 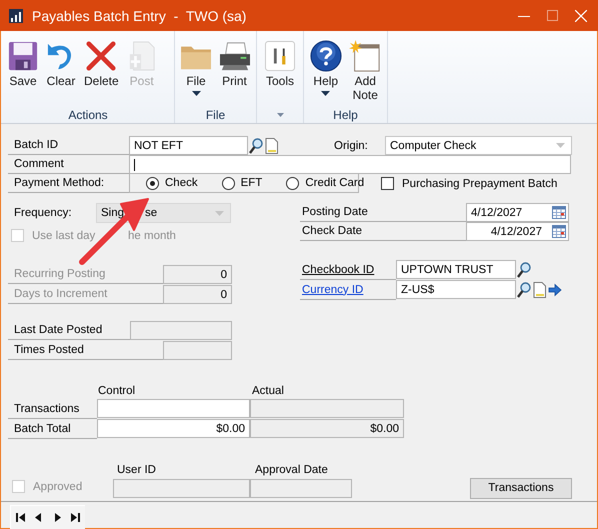 What do you see at coordinates (280, 72) in the screenshot?
I see `tools-button: Tools` at bounding box center [280, 72].